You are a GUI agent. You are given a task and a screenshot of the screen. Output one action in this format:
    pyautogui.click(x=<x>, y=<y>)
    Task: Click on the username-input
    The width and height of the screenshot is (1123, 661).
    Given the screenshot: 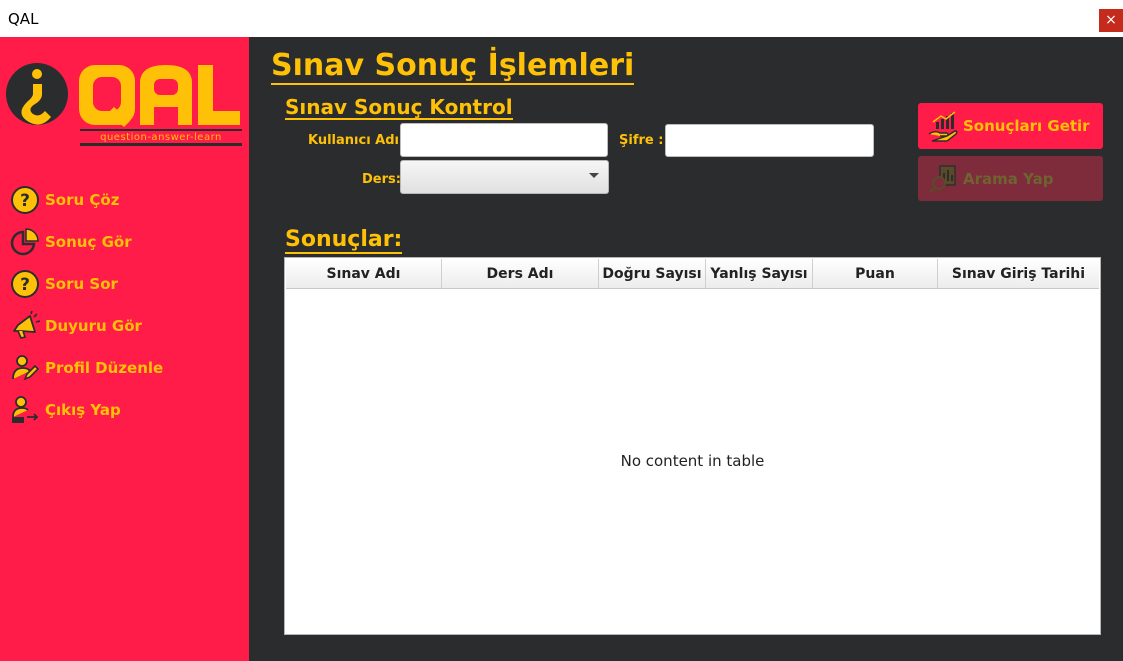 What is the action you would take?
    pyautogui.click(x=504, y=140)
    